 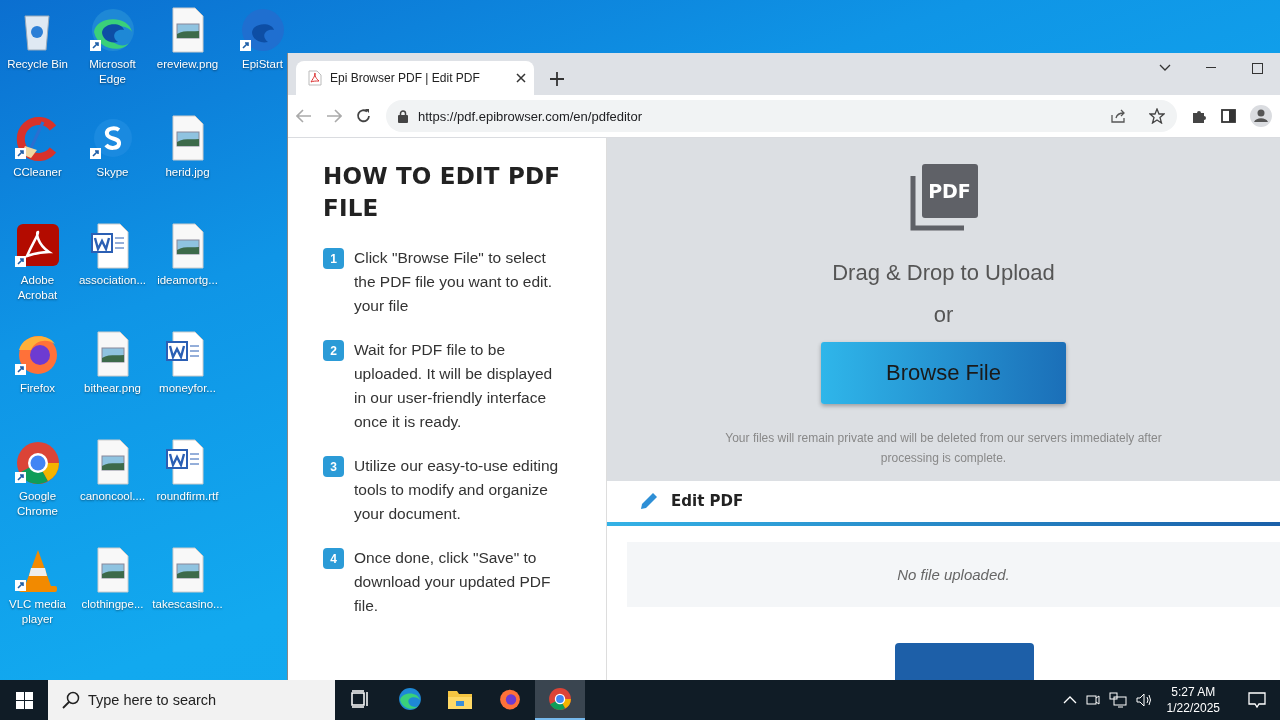 What do you see at coordinates (964, 661) in the screenshot?
I see `edit-button` at bounding box center [964, 661].